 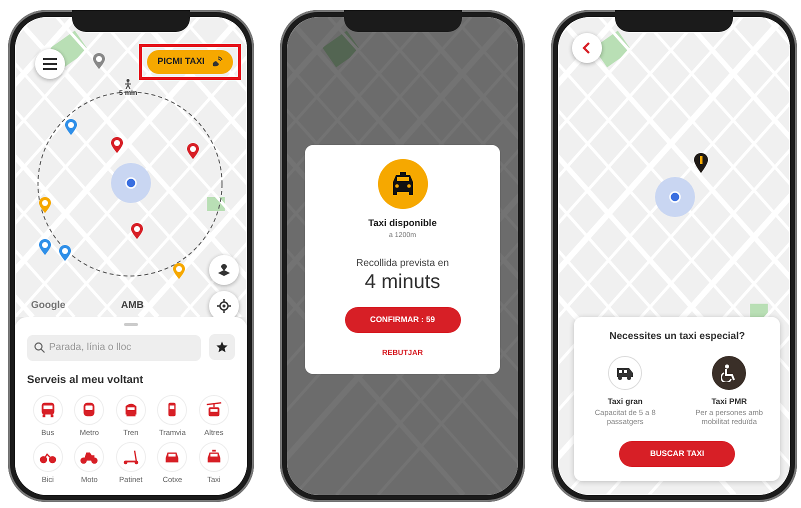 I want to click on layers-icon, so click(x=223, y=270).